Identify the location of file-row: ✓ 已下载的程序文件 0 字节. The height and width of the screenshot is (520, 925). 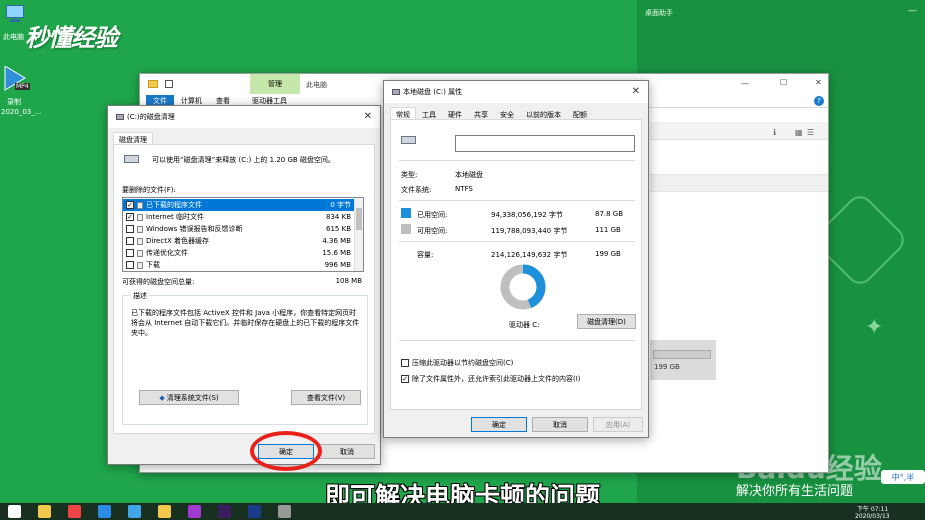
(239, 205).